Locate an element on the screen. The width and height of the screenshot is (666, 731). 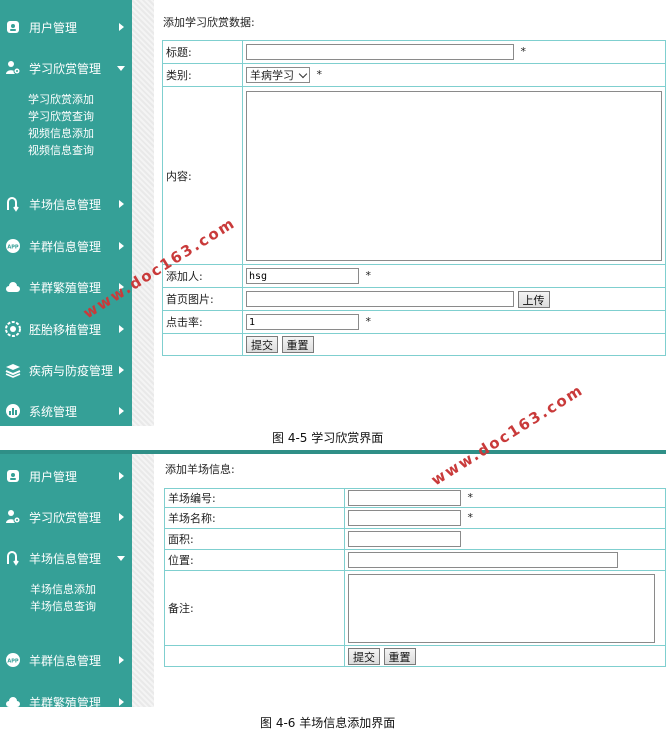
subnav-study-query: 学习欣赏查询 is located at coordinates (61, 116).